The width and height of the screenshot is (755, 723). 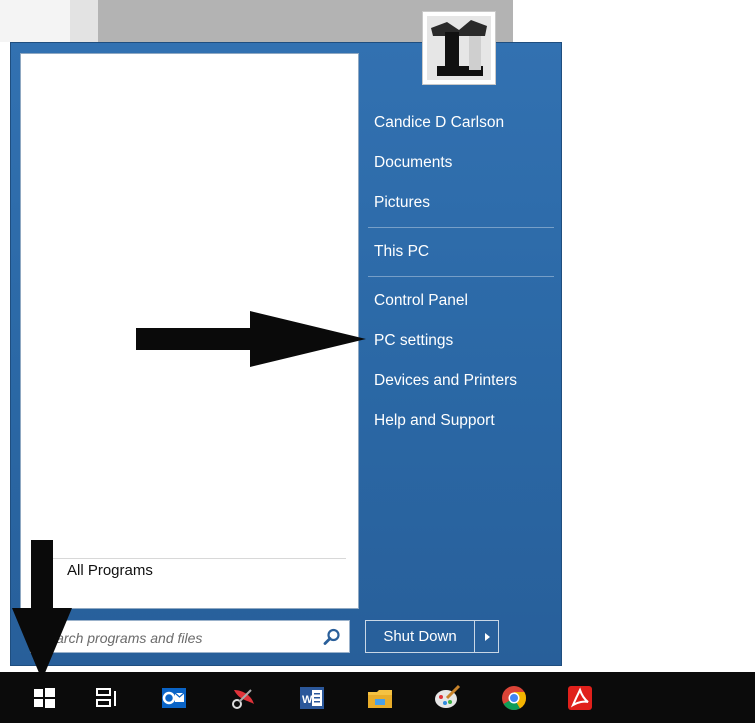 What do you see at coordinates (84, 21) in the screenshot?
I see `background-window-edge` at bounding box center [84, 21].